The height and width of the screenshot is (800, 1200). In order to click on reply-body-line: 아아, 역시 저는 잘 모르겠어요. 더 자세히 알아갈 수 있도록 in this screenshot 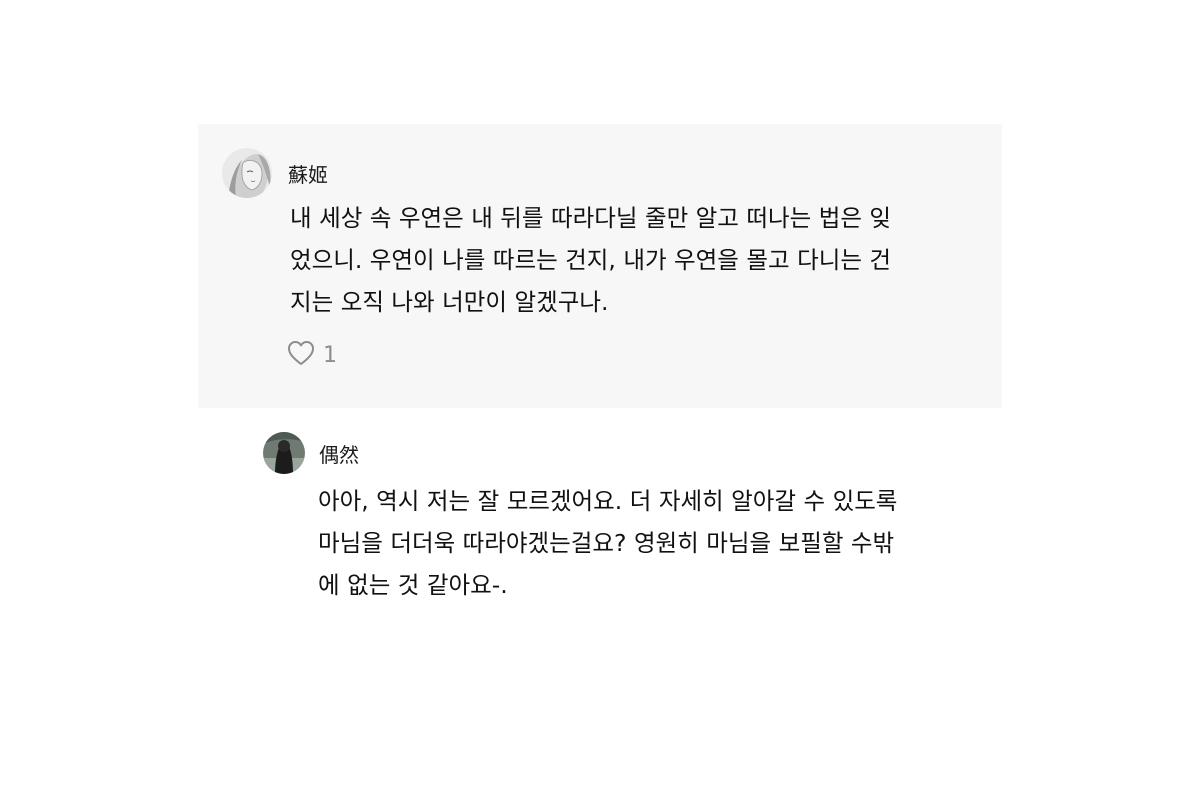, I will do `click(608, 501)`.